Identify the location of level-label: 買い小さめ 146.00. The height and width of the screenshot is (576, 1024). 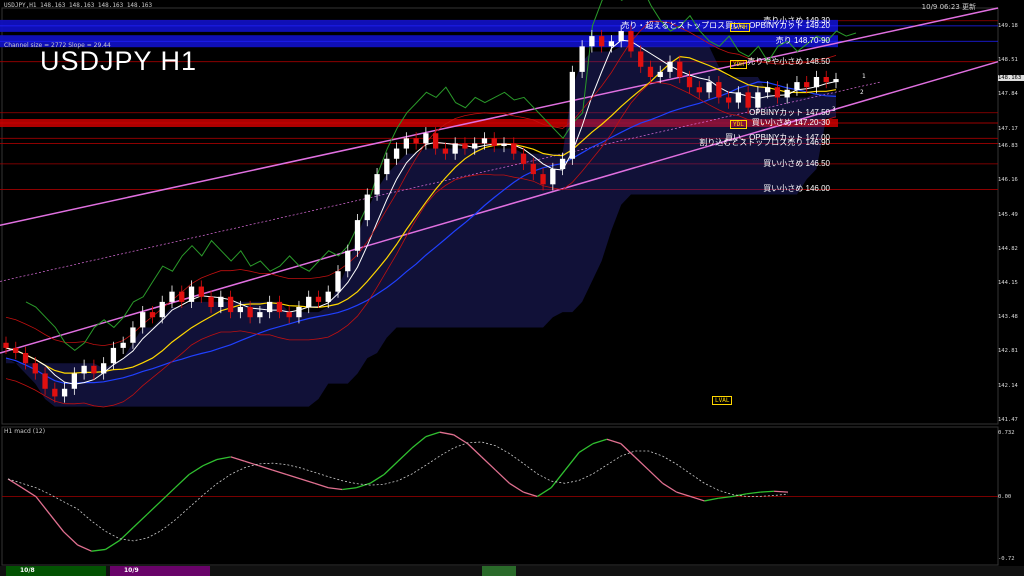
(796, 189).